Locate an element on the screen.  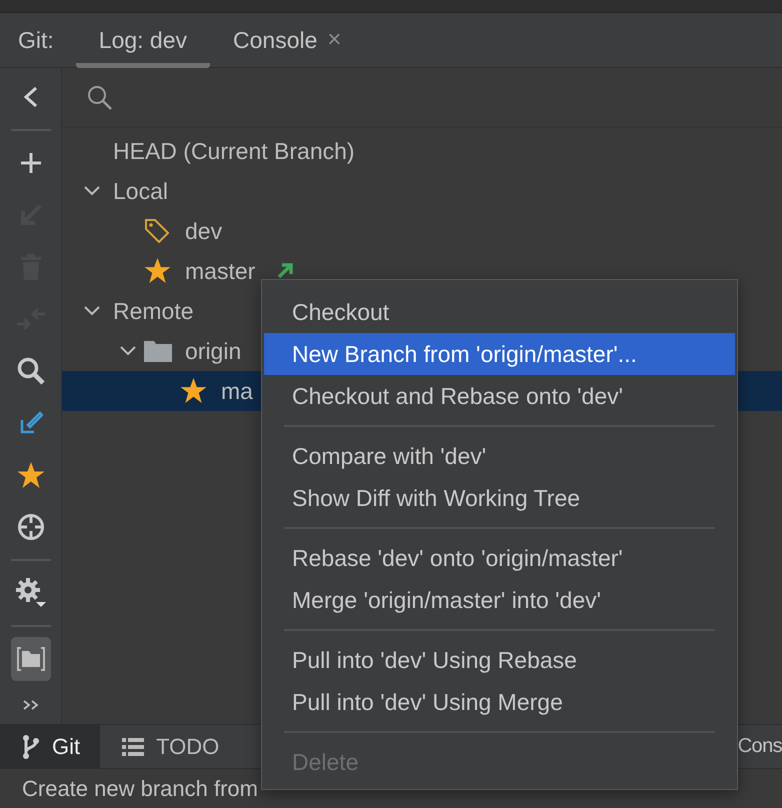
tree-label: Local is located at coordinates (140, 191).